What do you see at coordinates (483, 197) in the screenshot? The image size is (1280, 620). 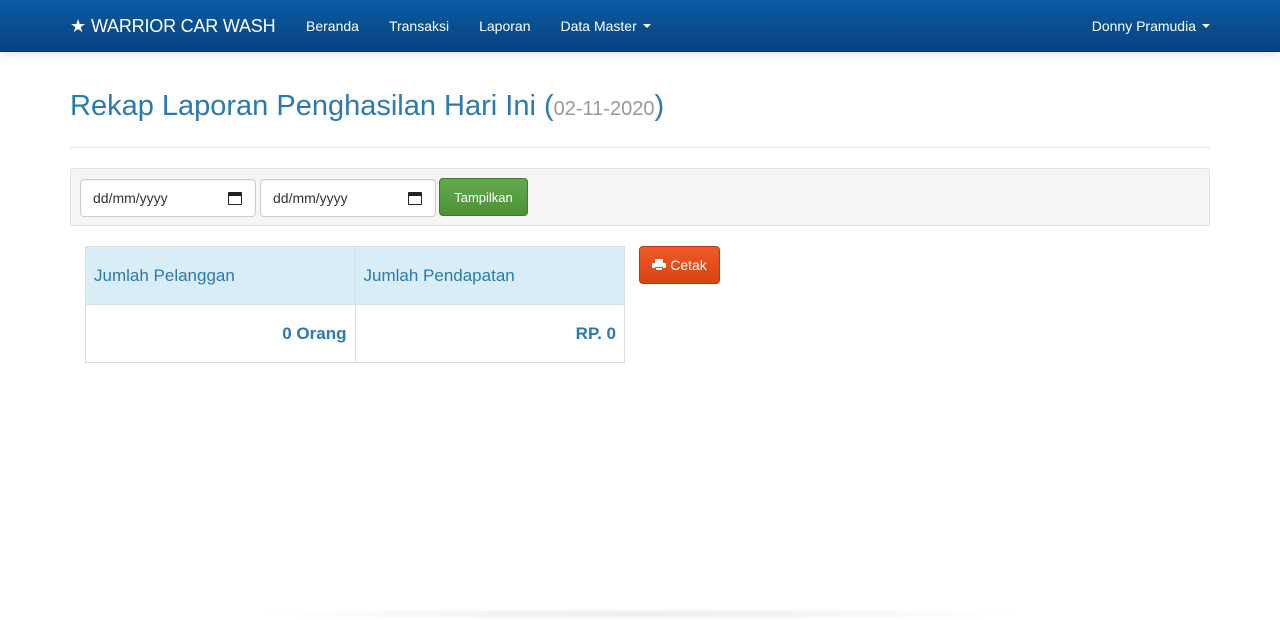 I see `tampilkan-button: Tampilkan` at bounding box center [483, 197].